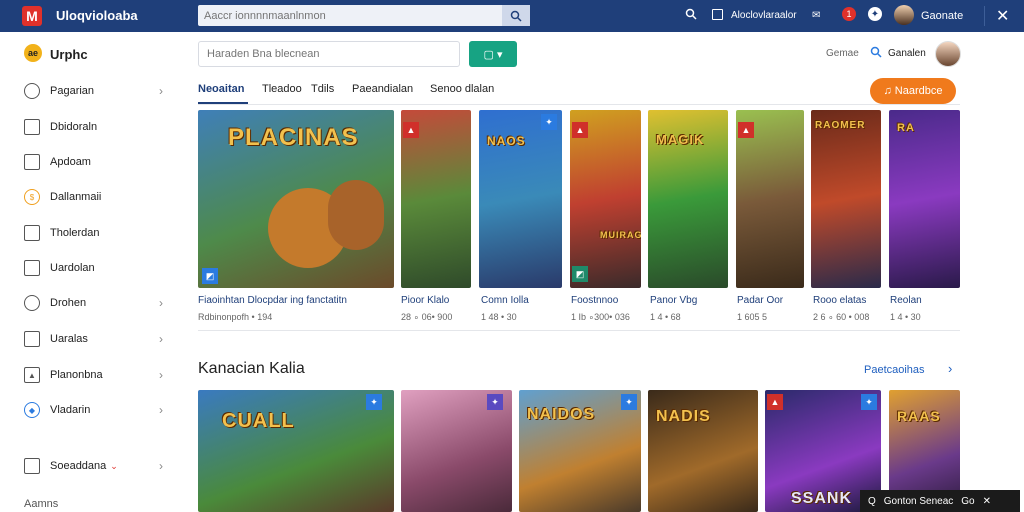 The width and height of the screenshot is (1024, 512). What do you see at coordinates (594, 300) in the screenshot?
I see `card-title: Foostnnoo` at bounding box center [594, 300].